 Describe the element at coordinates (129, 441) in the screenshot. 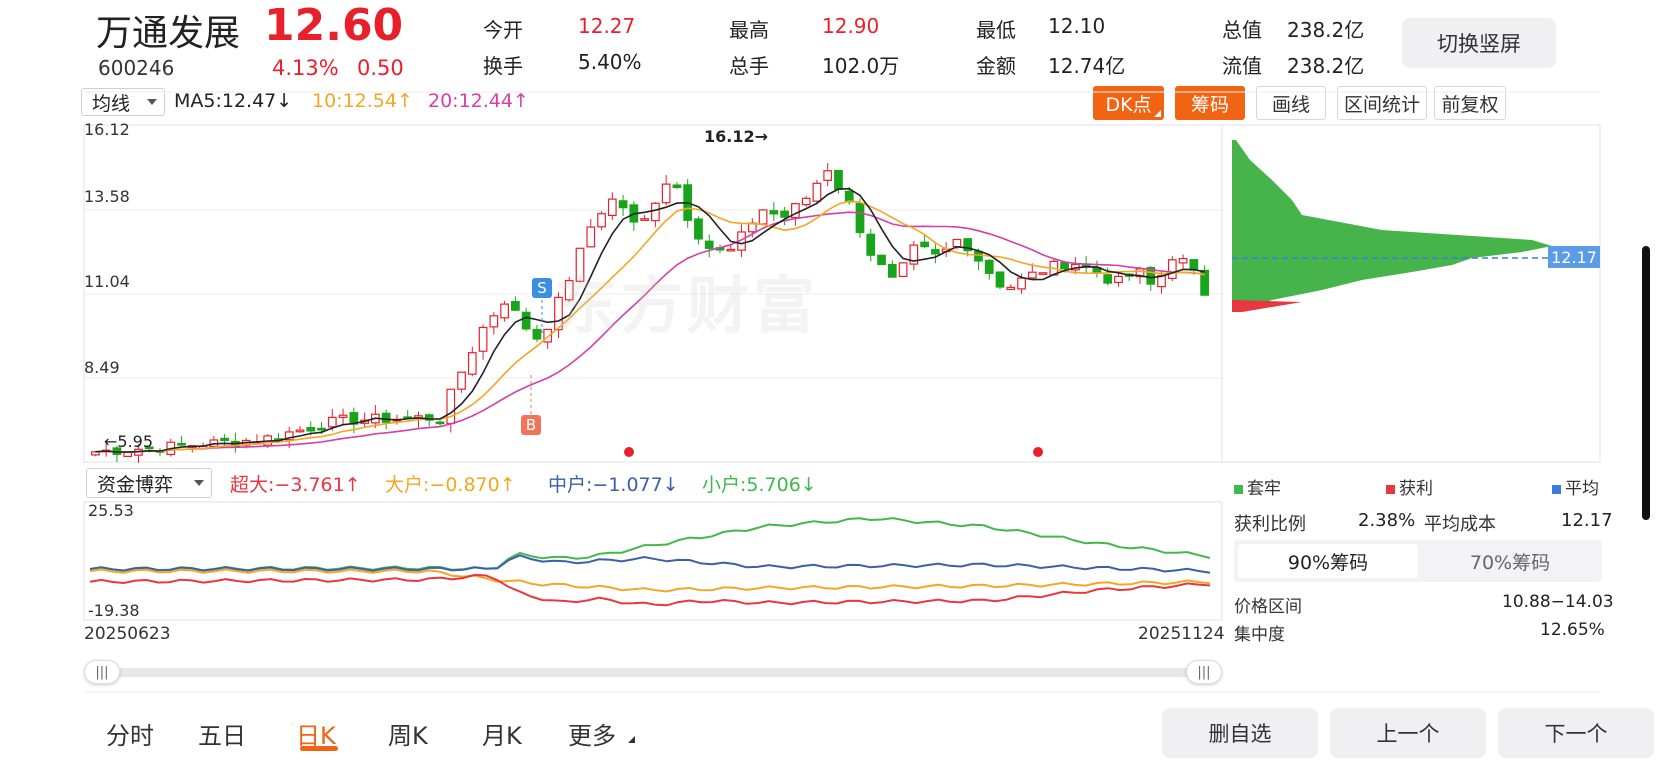

I see `low-marker: ←5.95` at that location.